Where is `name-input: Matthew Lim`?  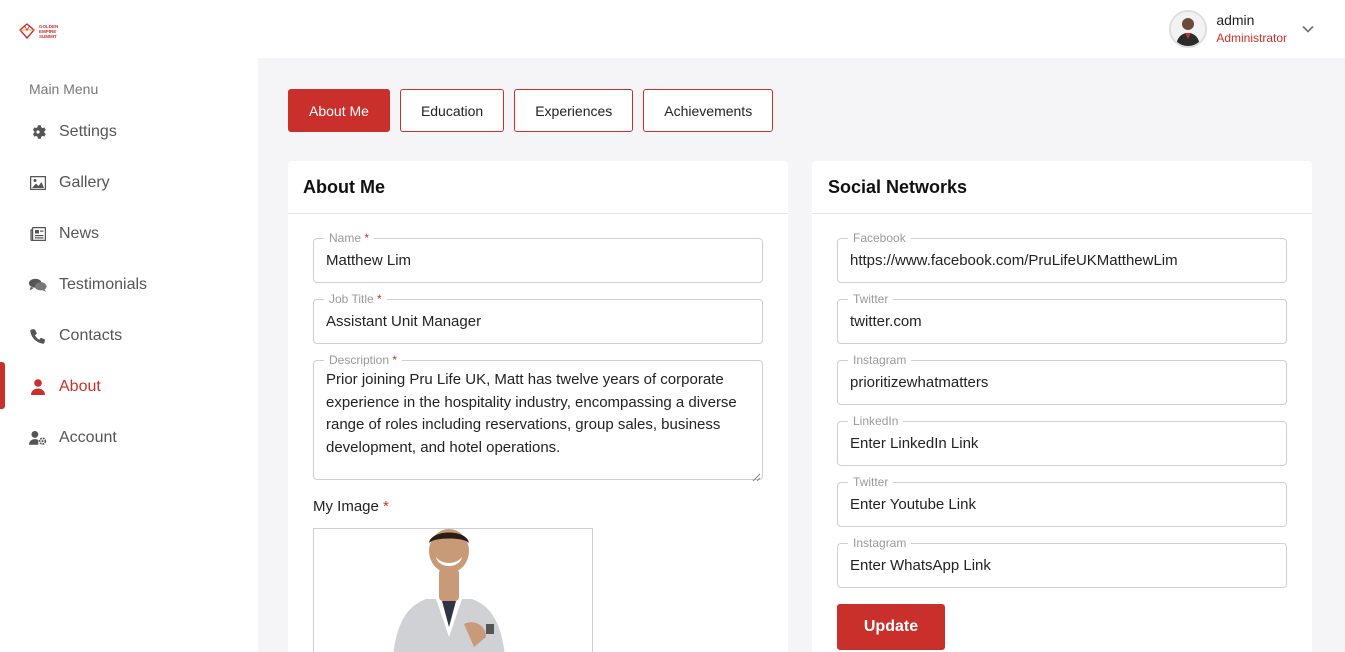 name-input: Matthew Lim is located at coordinates (368, 260).